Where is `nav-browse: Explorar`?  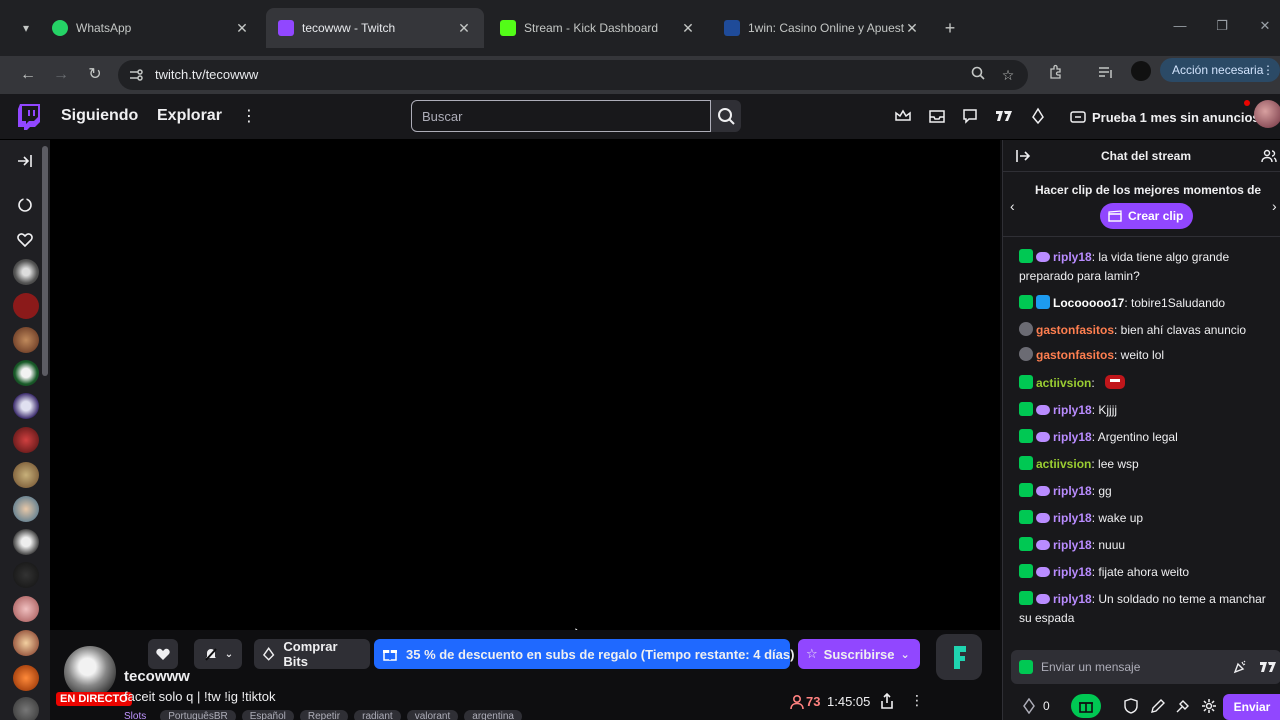 nav-browse: Explorar is located at coordinates (189, 116).